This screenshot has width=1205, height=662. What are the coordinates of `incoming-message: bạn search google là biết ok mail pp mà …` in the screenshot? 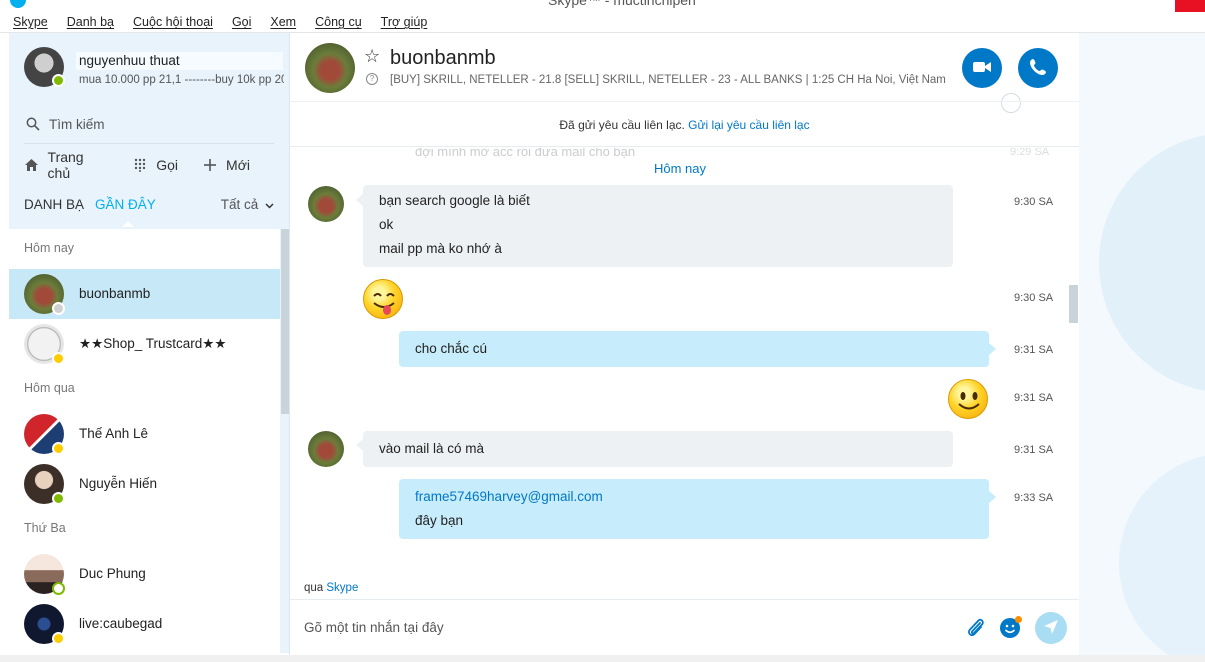 It's located at (658, 226).